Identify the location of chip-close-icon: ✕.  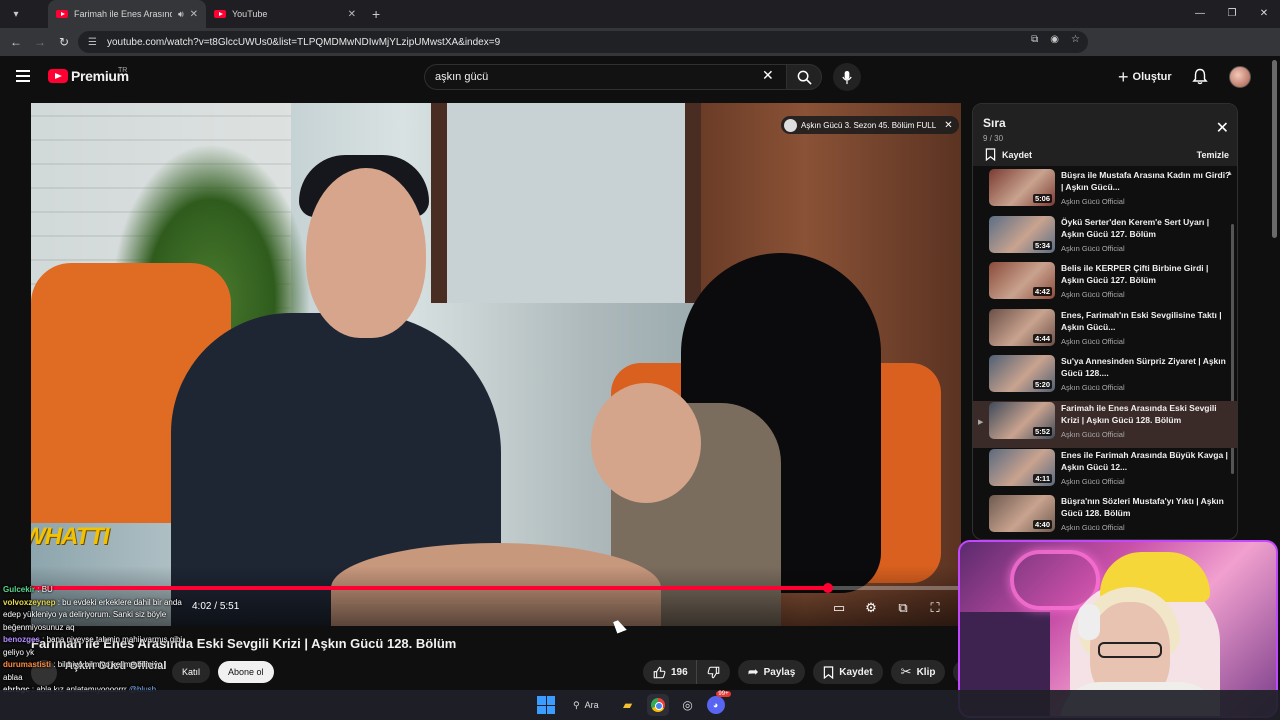
(948, 125).